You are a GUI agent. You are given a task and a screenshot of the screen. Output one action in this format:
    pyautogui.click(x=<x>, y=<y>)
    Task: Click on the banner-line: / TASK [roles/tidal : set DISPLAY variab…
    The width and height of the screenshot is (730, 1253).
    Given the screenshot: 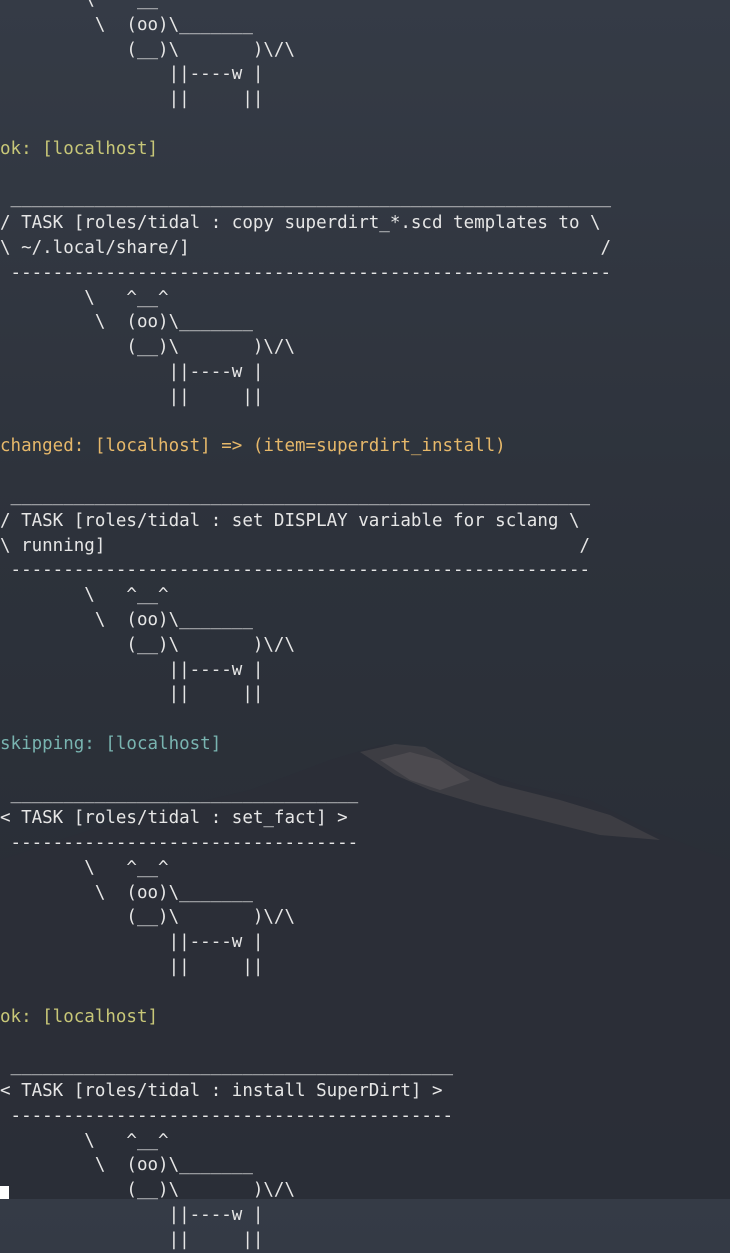 What is the action you would take?
    pyautogui.click(x=290, y=520)
    